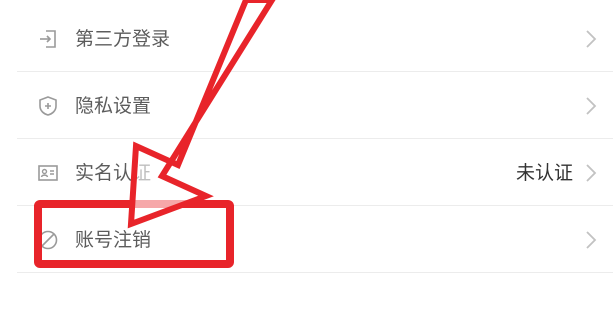 This screenshot has height=316, width=613. What do you see at coordinates (113, 240) in the screenshot?
I see `settings-item-label: 账号注销` at bounding box center [113, 240].